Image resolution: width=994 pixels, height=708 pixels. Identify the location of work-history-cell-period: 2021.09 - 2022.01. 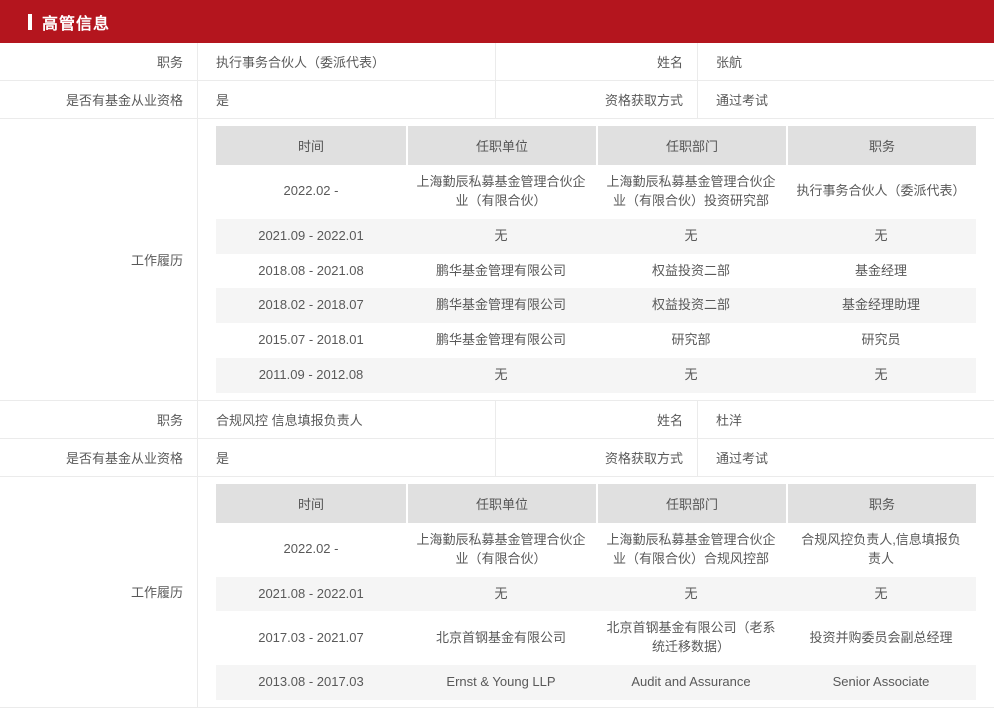
(311, 236).